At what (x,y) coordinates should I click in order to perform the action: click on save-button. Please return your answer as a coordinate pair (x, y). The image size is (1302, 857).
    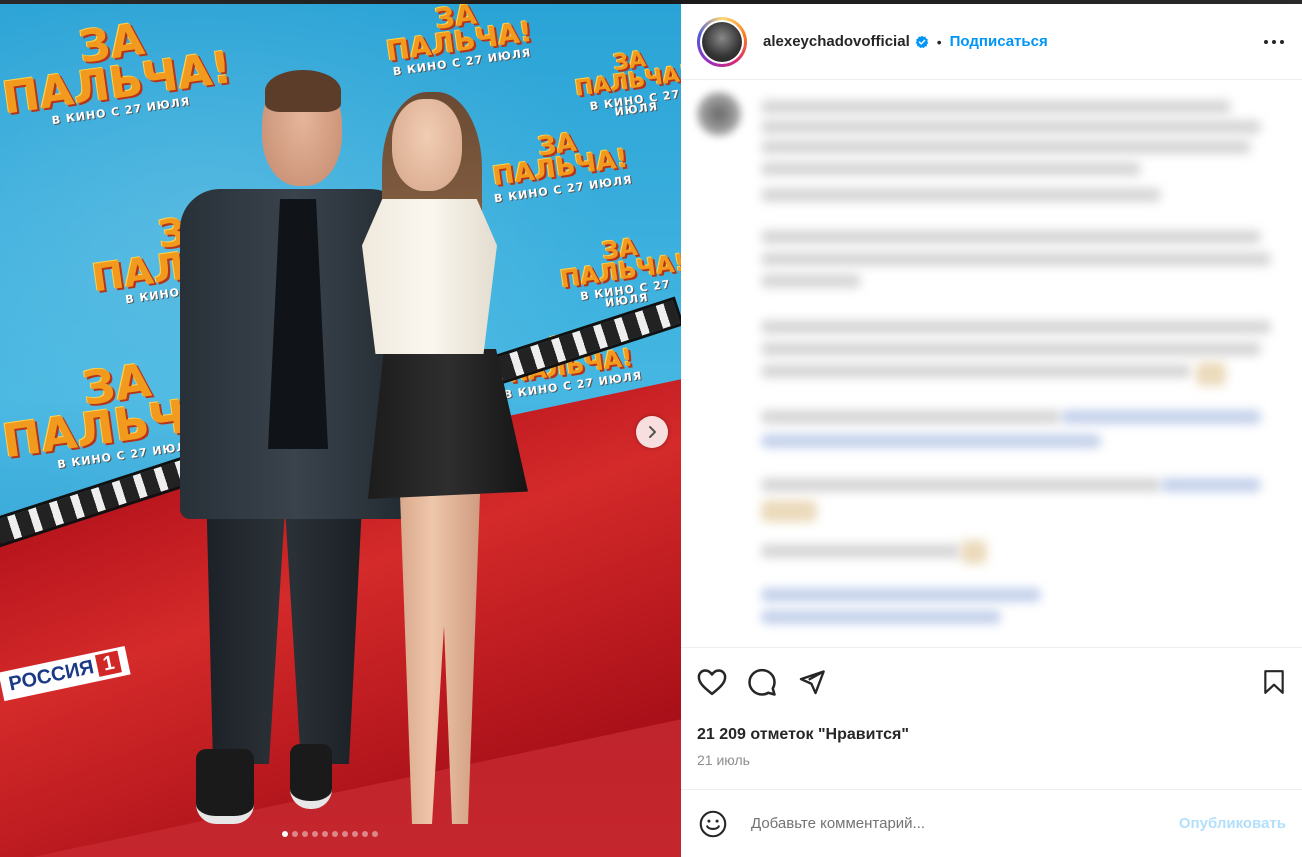
    Looking at the image, I should click on (1266, 682).